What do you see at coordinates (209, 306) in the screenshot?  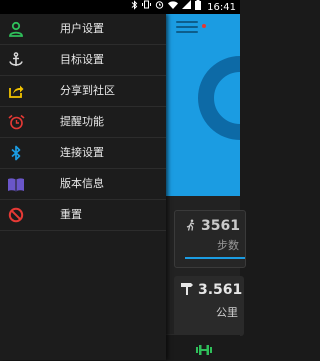 I see `distance-card: 3.561 公里` at bounding box center [209, 306].